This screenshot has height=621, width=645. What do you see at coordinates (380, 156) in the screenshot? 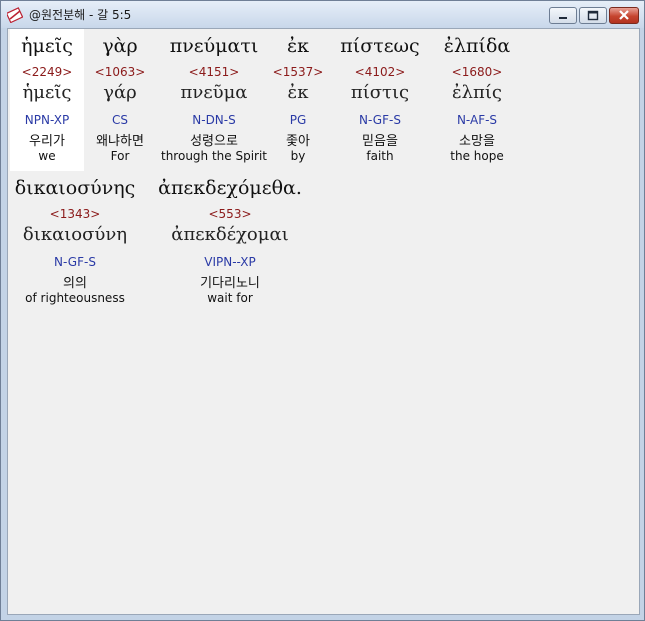
I see `english-gloss: faith` at bounding box center [380, 156].